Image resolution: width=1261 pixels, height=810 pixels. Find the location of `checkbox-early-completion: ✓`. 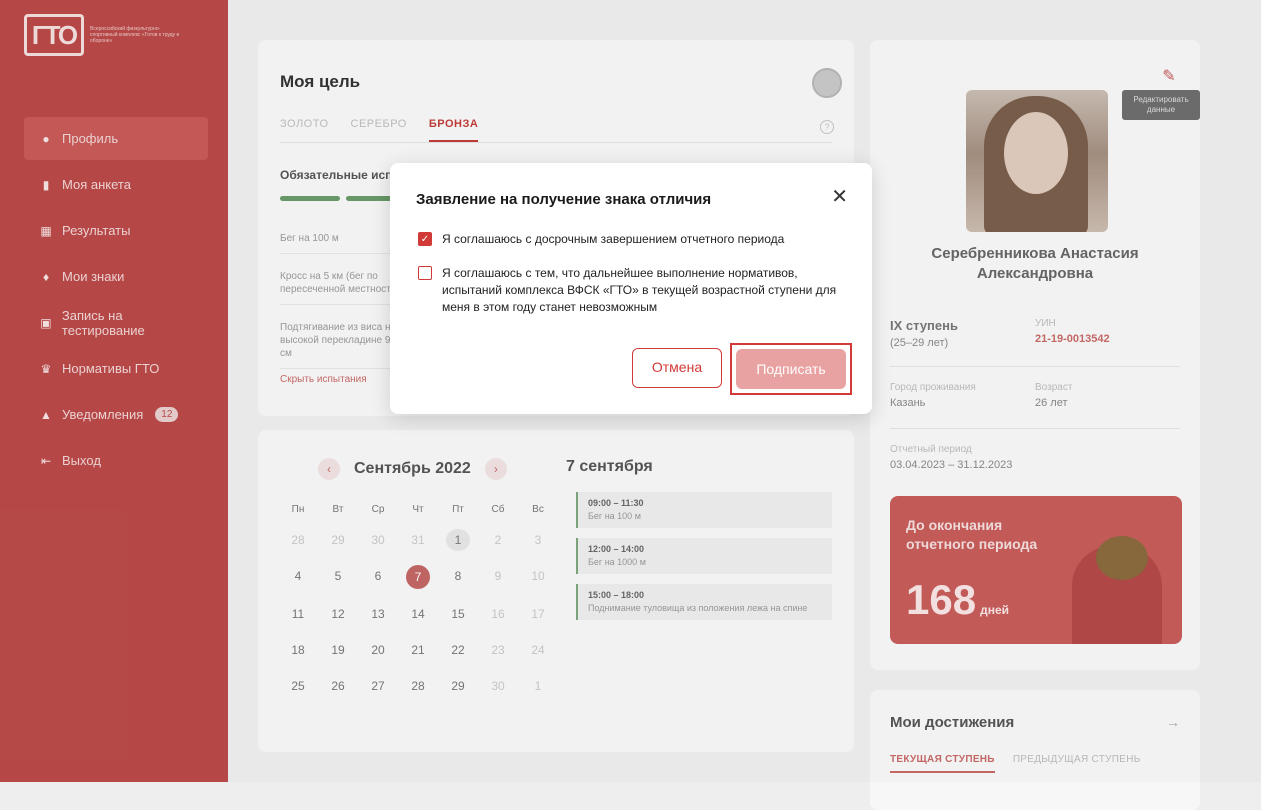

checkbox-early-completion: ✓ is located at coordinates (425, 239).